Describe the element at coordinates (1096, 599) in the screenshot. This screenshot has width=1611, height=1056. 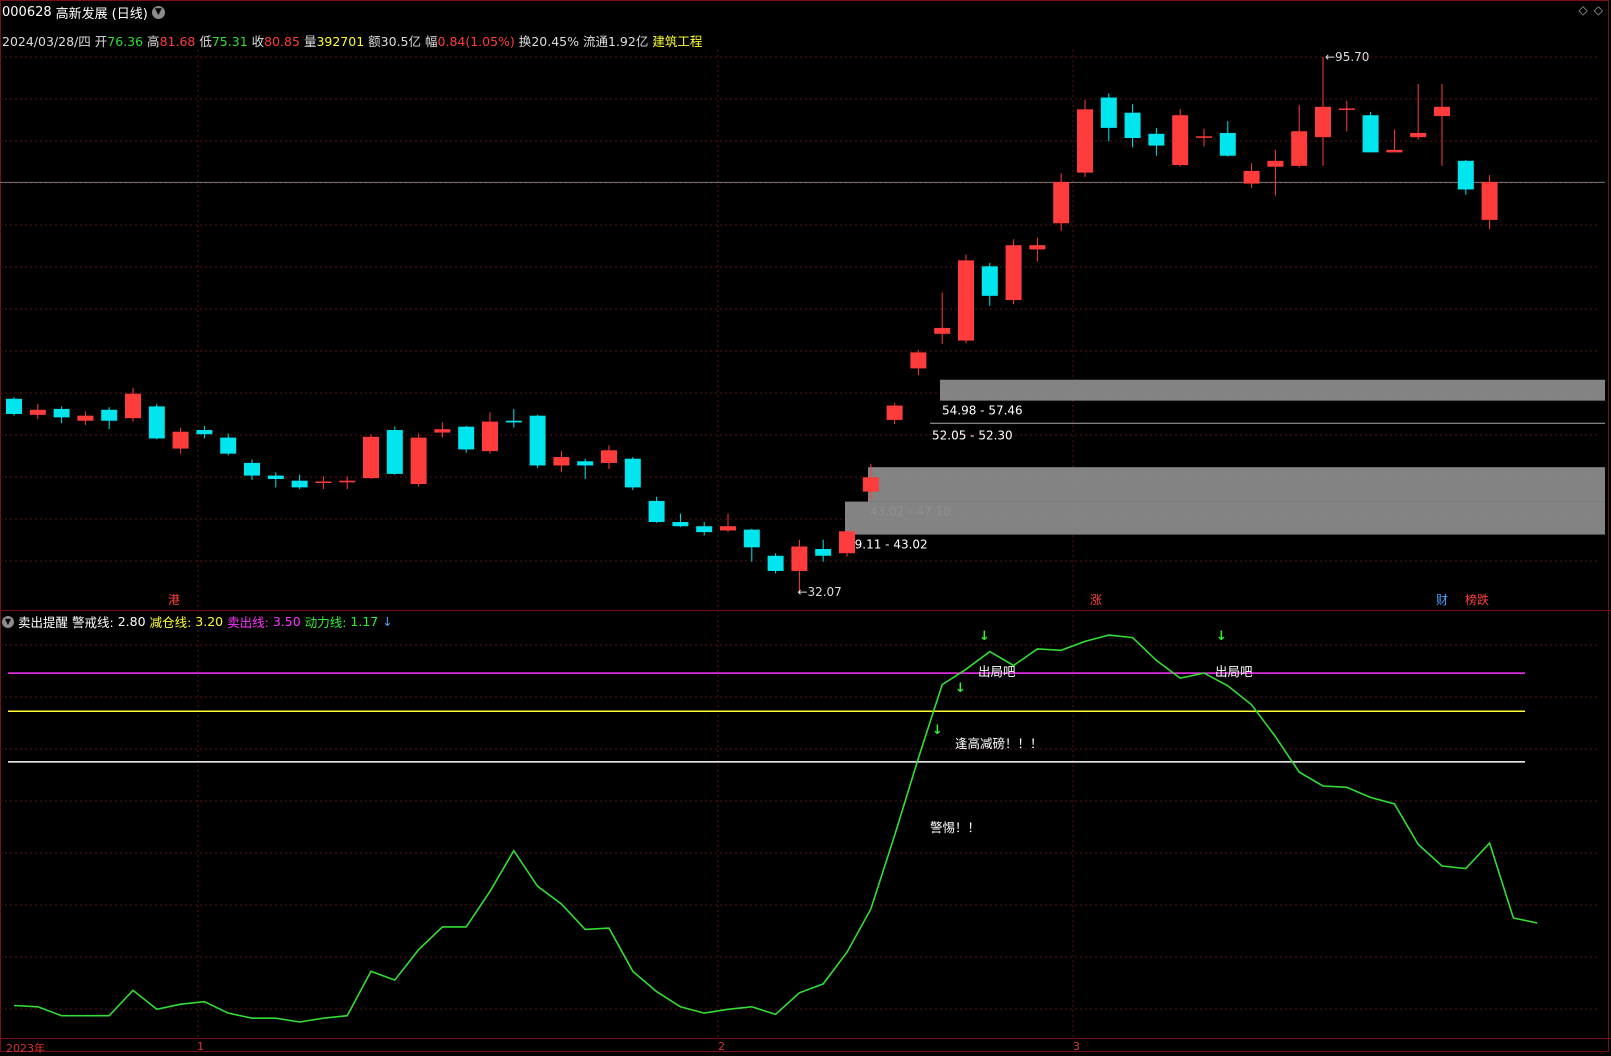
I see `event-tag: 涨` at that location.